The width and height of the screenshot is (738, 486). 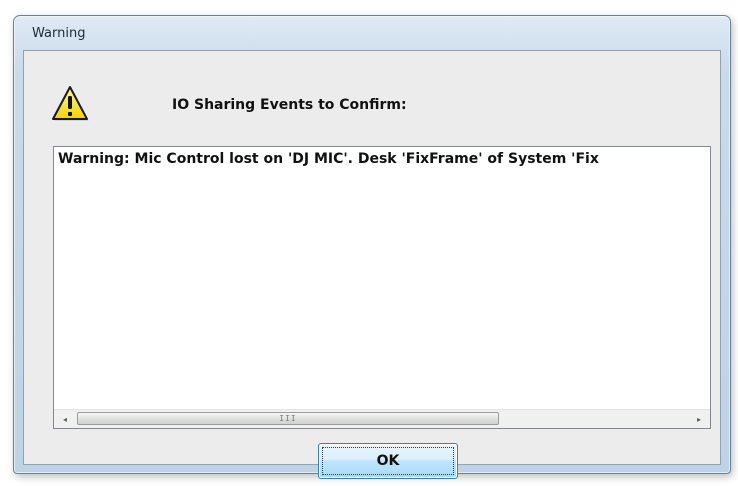 What do you see at coordinates (699, 419) in the screenshot?
I see `scroll-right-arrow-icon: ▸` at bounding box center [699, 419].